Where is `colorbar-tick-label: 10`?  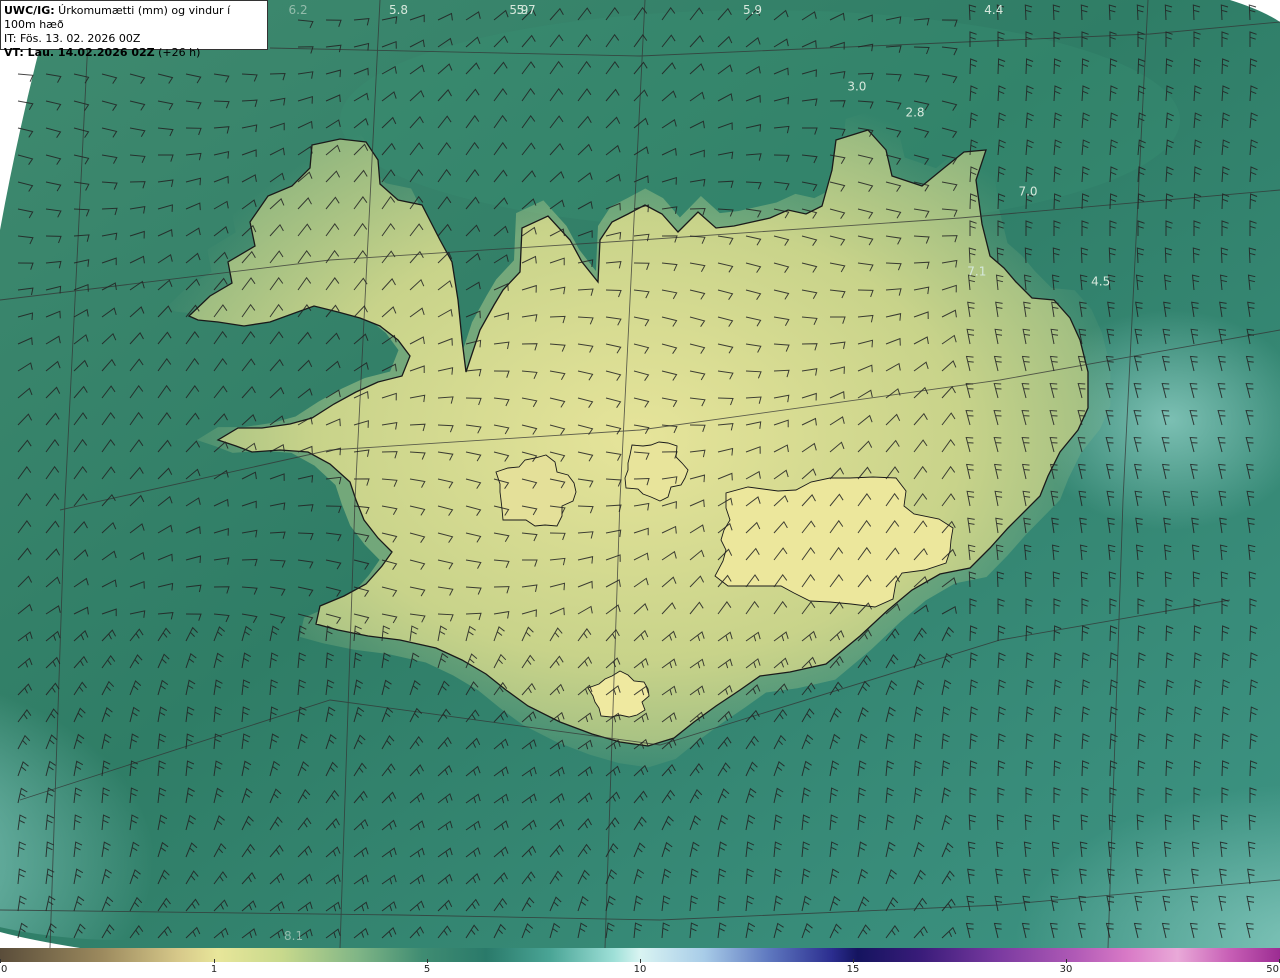 colorbar-tick-label: 10 is located at coordinates (640, 969).